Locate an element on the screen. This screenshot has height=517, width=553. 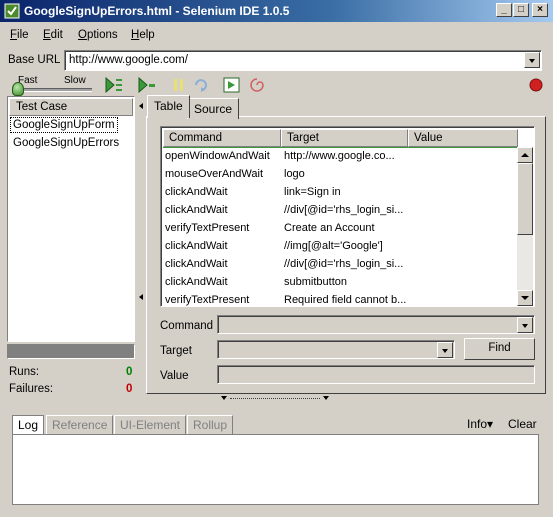
menu-edit: Edit is located at coordinates (53, 35).